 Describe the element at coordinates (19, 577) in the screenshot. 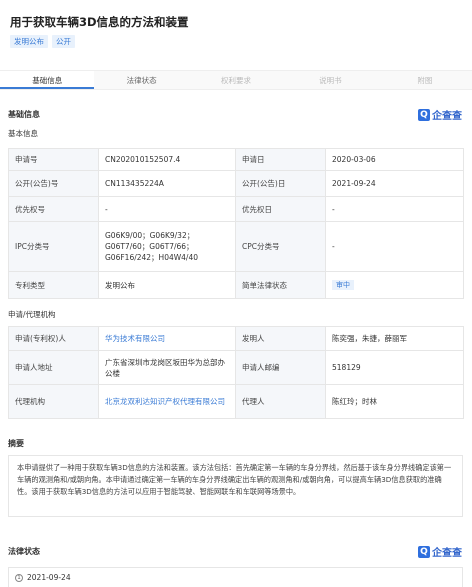

I see `timeline-index-icon: 1` at that location.